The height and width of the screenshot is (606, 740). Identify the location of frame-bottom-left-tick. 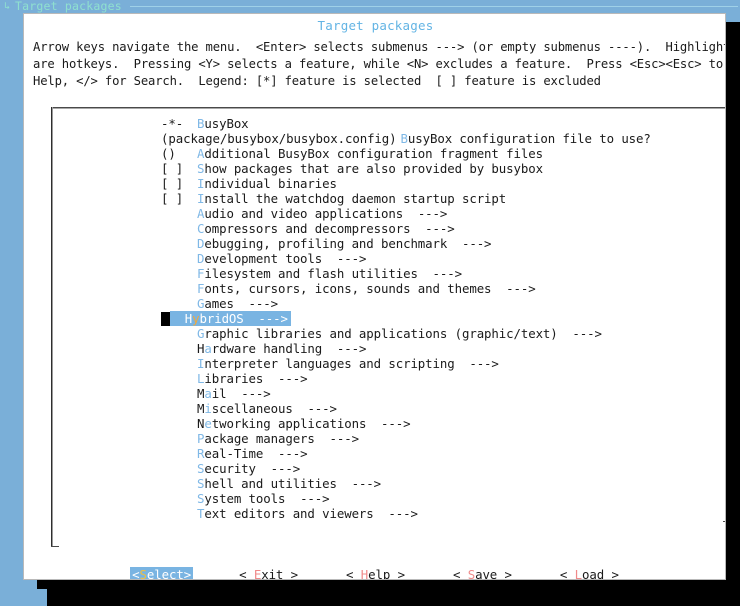
(55, 546).